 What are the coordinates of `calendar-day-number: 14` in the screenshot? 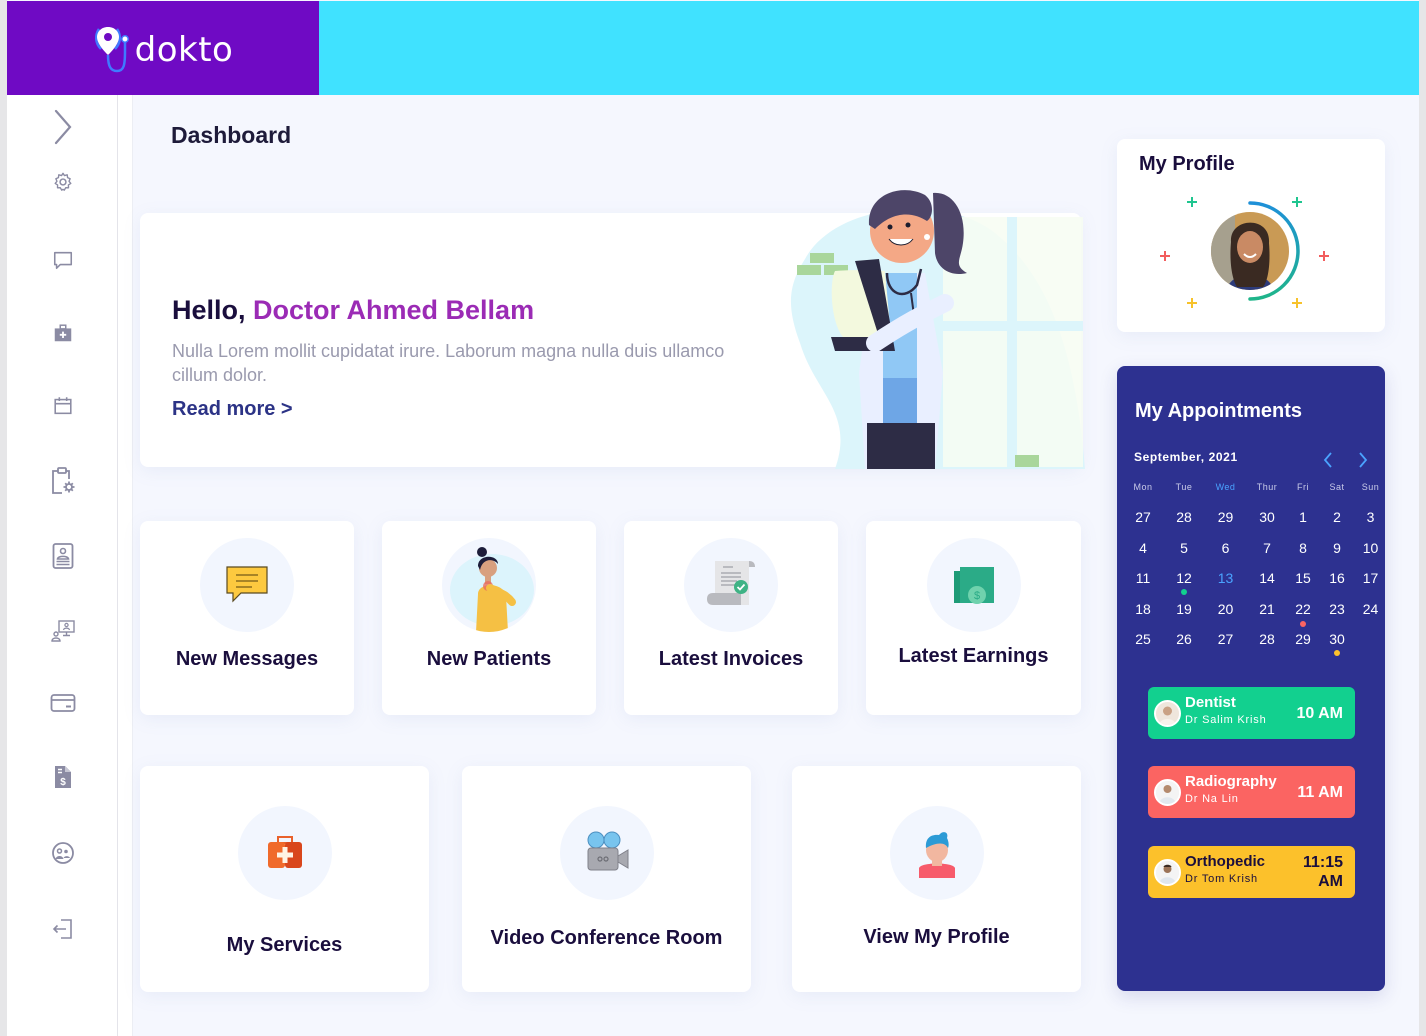 It's located at (1267, 578).